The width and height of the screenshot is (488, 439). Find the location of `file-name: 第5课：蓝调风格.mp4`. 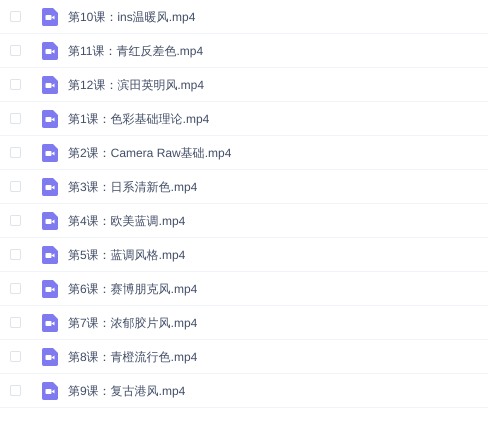

file-name: 第5课：蓝调风格.mp4 is located at coordinates (127, 255).